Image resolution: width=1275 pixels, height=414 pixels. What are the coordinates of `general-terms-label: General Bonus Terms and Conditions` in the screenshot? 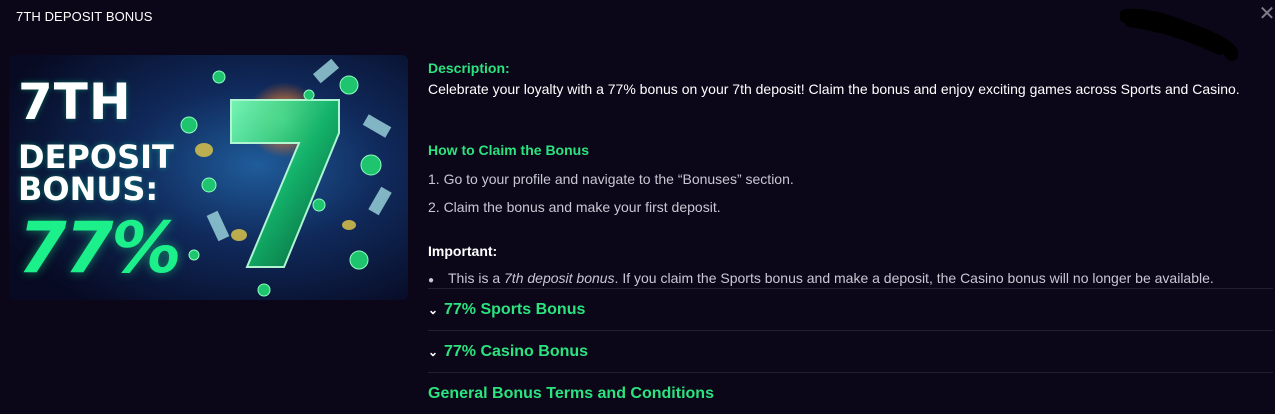 It's located at (571, 393).